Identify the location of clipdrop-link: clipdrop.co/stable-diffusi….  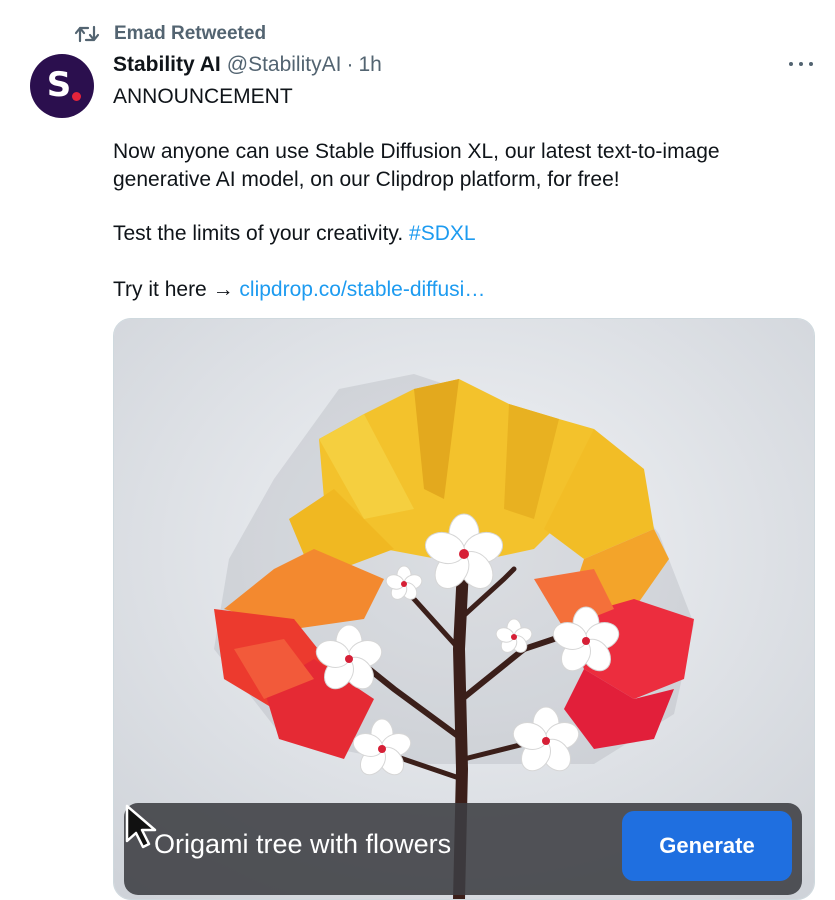
(362, 289).